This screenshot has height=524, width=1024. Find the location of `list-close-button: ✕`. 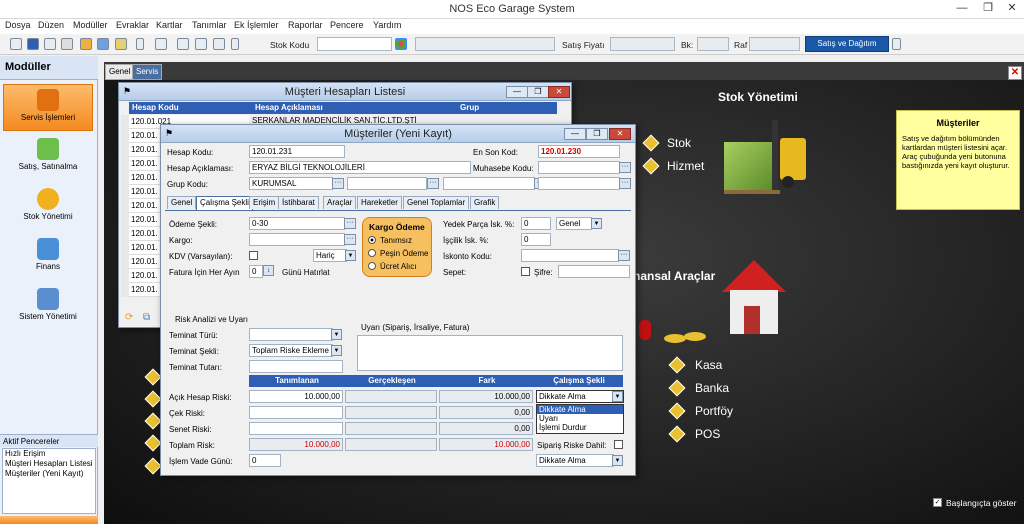

list-close-button: ✕ is located at coordinates (559, 92).